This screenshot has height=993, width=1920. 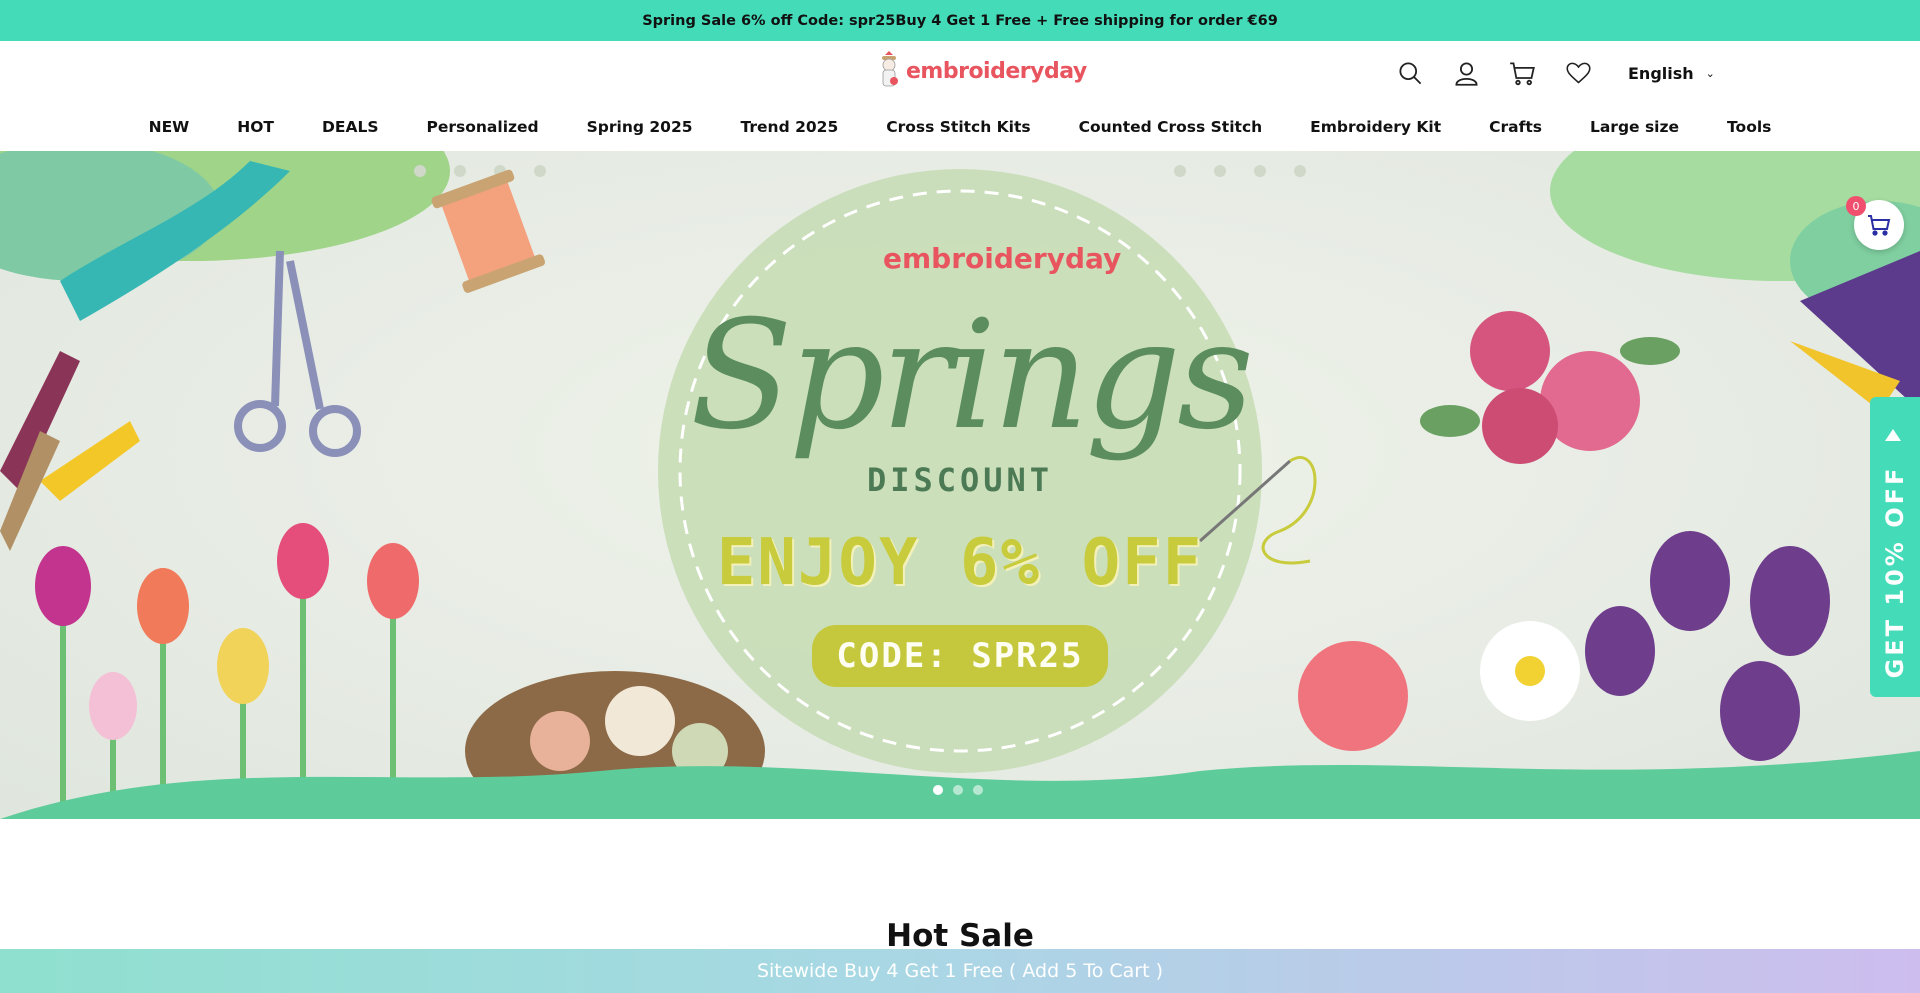 What do you see at coordinates (1661, 73) in the screenshot?
I see `language-label: English` at bounding box center [1661, 73].